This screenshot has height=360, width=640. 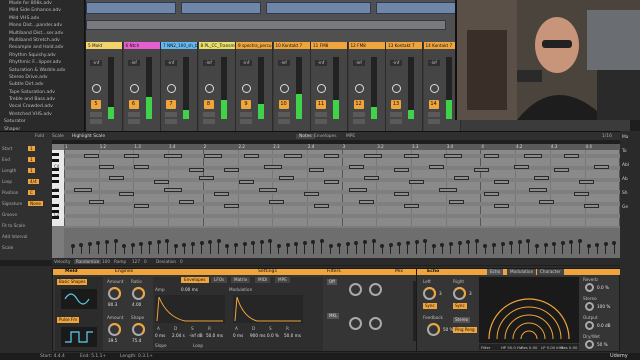 What do you see at coordinates (42, 121) in the screenshot?
I see `browser-folder: Saturator` at bounding box center [42, 121].